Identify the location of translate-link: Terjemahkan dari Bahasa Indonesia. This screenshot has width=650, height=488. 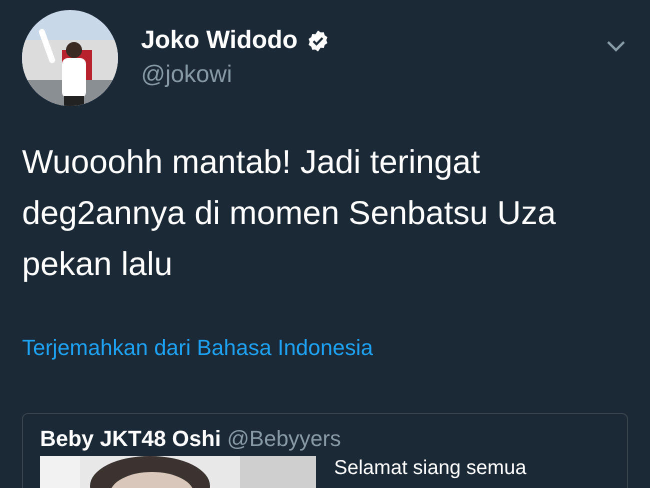
(198, 348).